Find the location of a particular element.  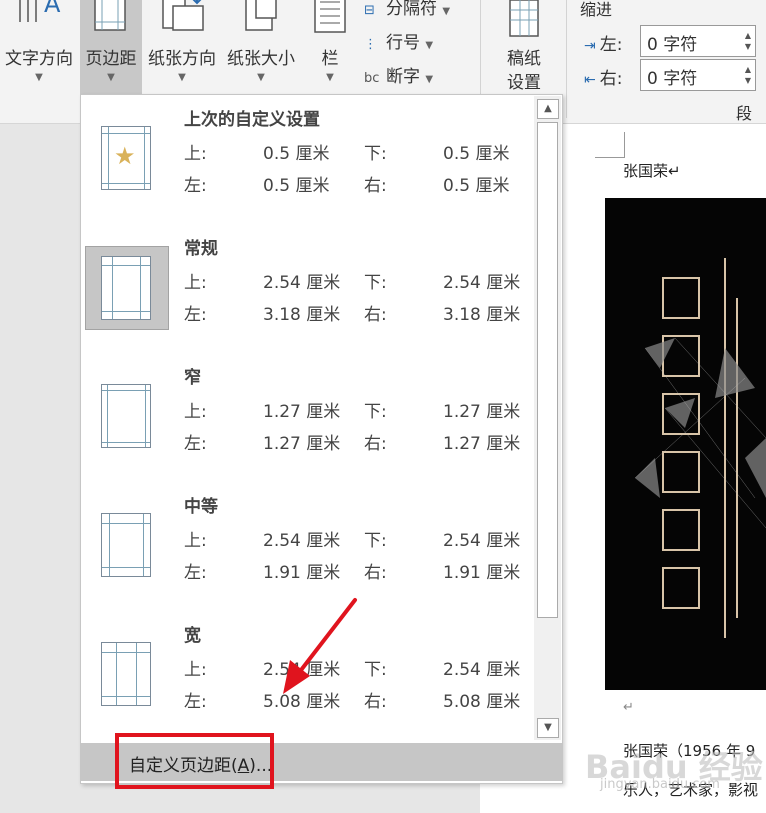

indent-left-input: 0 字符 ▲ ▼ is located at coordinates (698, 41).